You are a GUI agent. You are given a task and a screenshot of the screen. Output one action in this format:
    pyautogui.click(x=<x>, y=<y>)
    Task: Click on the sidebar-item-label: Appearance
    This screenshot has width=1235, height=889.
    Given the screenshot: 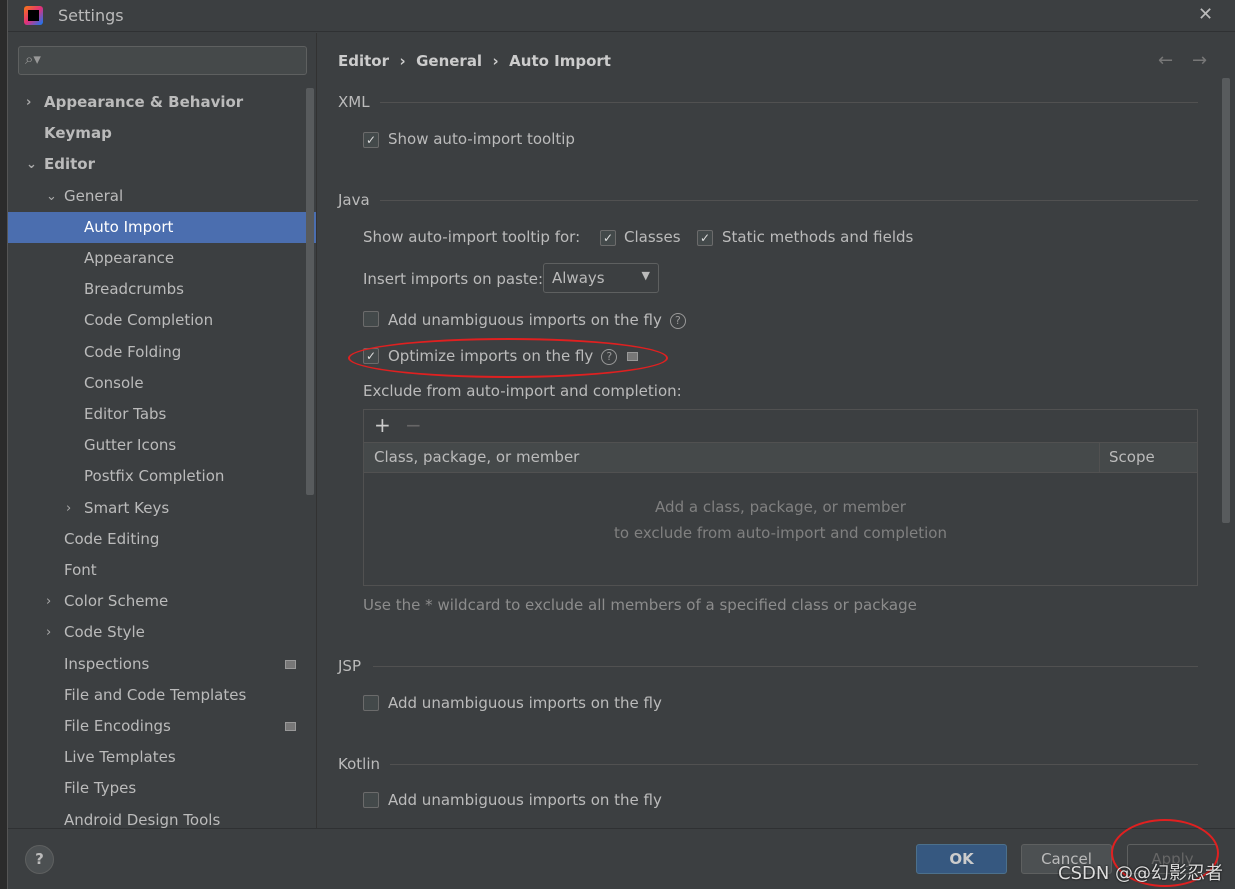 What is the action you would take?
    pyautogui.click(x=129, y=258)
    